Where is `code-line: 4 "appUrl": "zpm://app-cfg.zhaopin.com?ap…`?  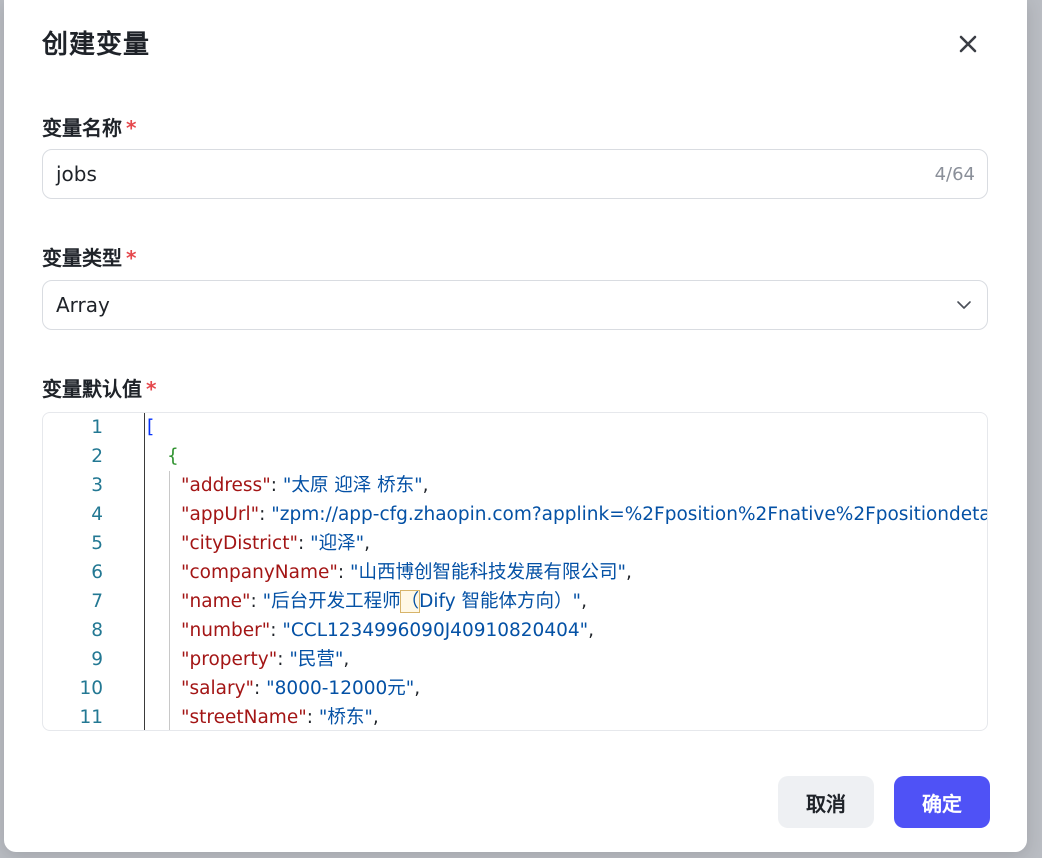 code-line: 4 "appUrl": "zpm://app-cfg.zhaopin.com?ap… is located at coordinates (515, 514).